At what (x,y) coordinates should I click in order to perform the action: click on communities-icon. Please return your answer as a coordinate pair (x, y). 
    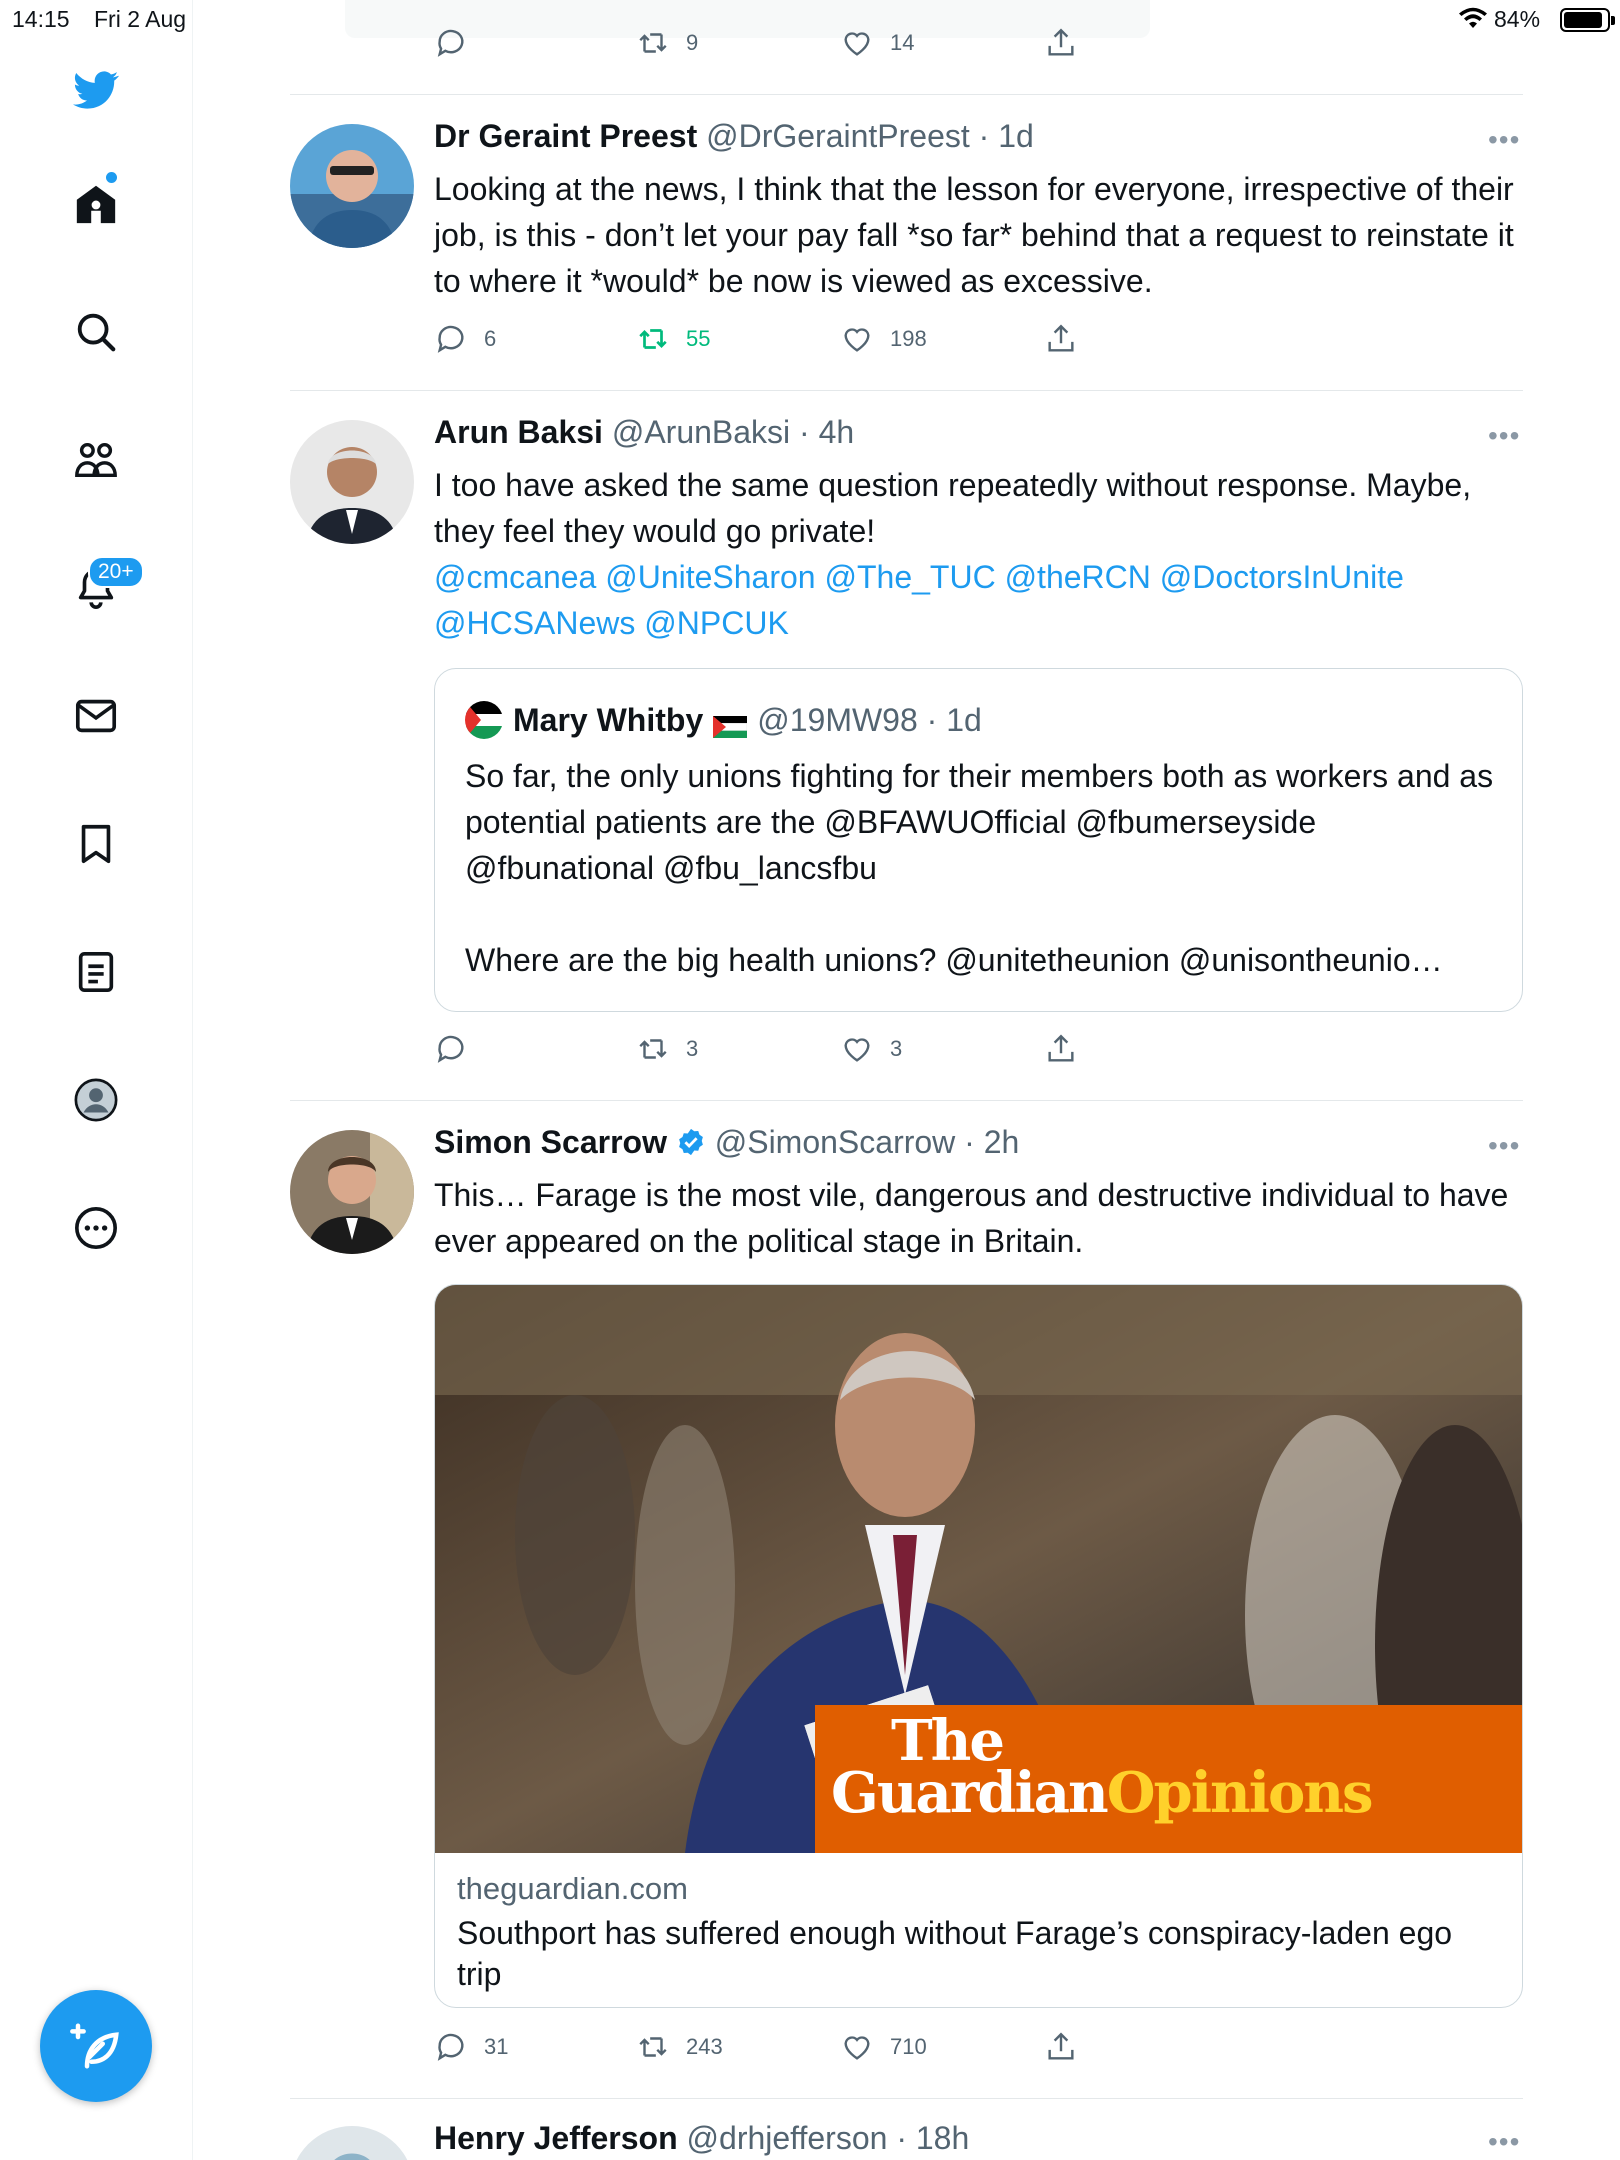
    Looking at the image, I should click on (96, 460).